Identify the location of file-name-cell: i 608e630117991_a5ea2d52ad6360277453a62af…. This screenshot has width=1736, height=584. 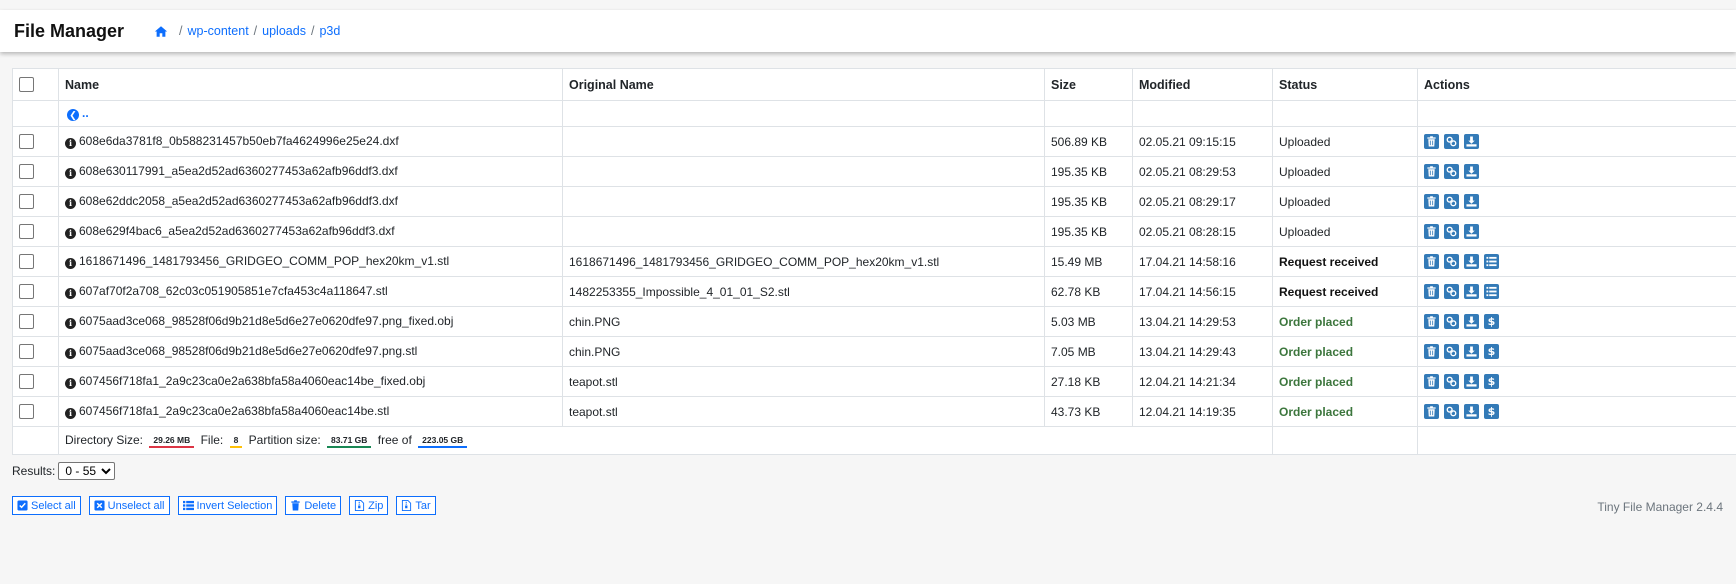
(310, 171).